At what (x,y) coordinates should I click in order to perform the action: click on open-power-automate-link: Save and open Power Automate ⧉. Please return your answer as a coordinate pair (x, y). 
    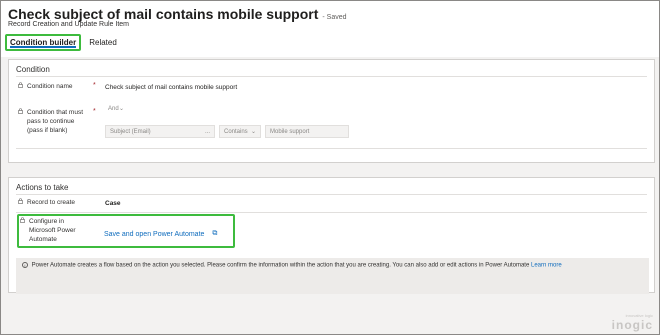
    Looking at the image, I should click on (160, 234).